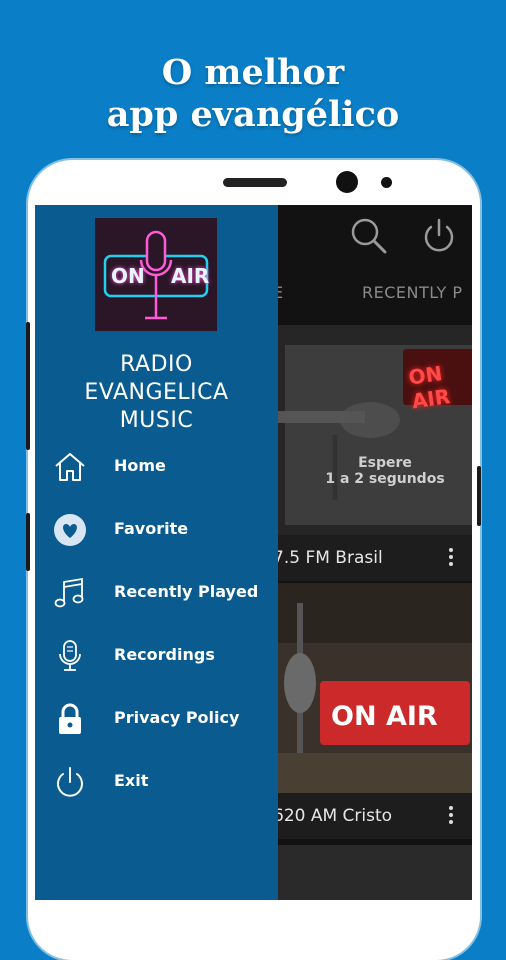 Image resolution: width=506 pixels, height=960 pixels. I want to click on menu-label: Privacy Policy, so click(177, 717).